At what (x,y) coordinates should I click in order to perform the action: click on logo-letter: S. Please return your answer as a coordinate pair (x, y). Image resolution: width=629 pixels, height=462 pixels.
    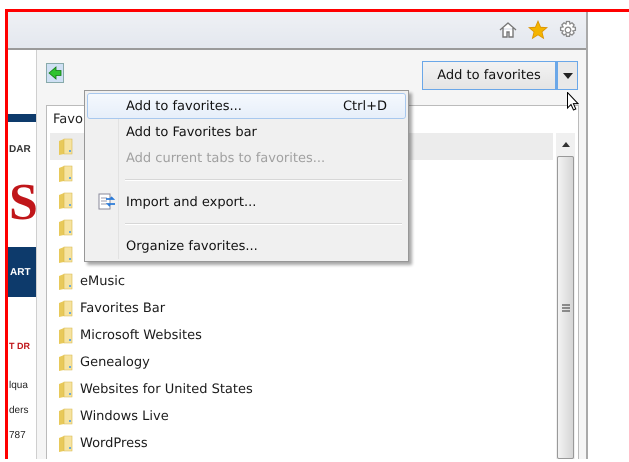
    Looking at the image, I should click on (22, 203).